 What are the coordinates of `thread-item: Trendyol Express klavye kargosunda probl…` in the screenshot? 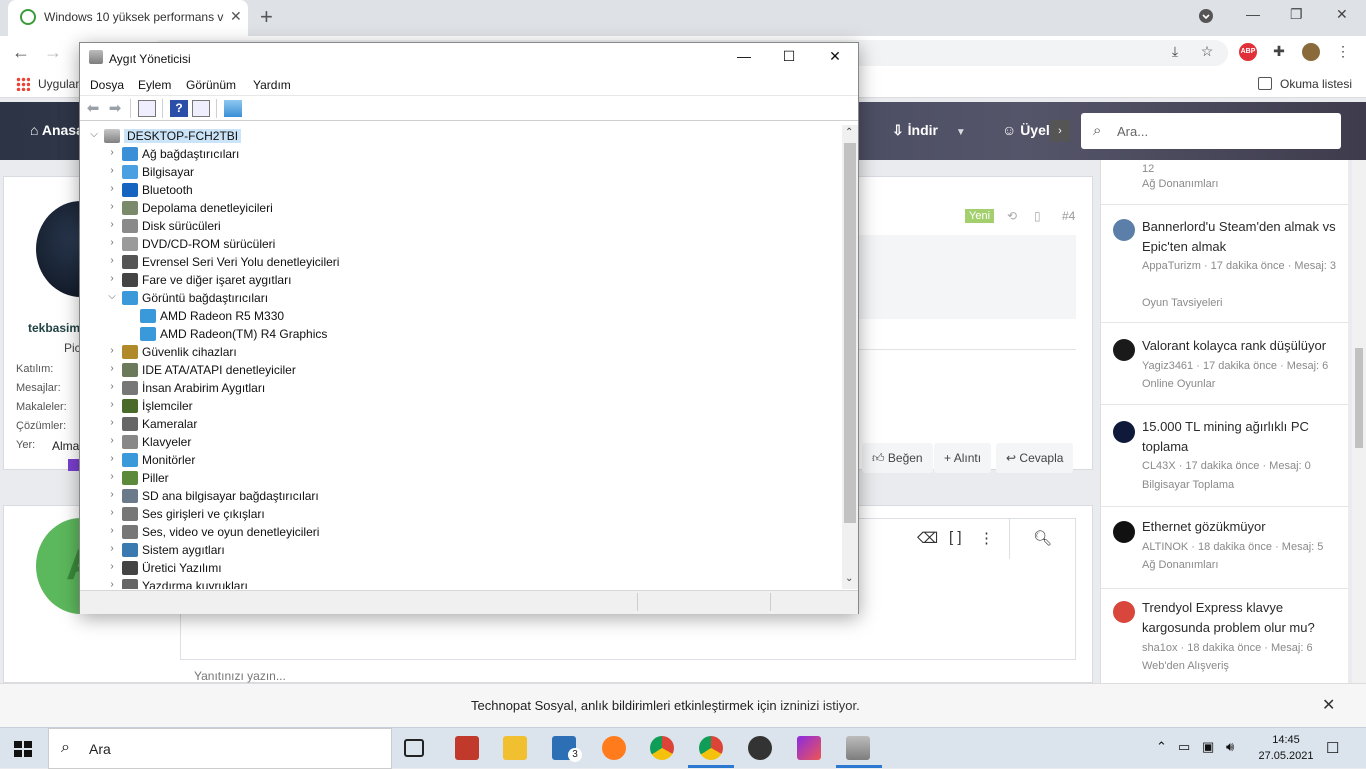 It's located at (1225, 637).